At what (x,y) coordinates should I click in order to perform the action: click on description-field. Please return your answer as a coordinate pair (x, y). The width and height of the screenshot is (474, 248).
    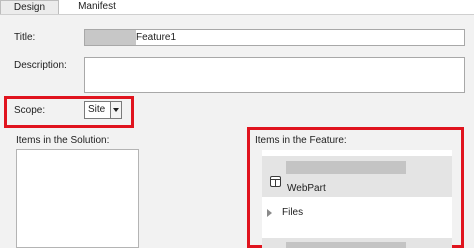
    Looking at the image, I should click on (274, 75).